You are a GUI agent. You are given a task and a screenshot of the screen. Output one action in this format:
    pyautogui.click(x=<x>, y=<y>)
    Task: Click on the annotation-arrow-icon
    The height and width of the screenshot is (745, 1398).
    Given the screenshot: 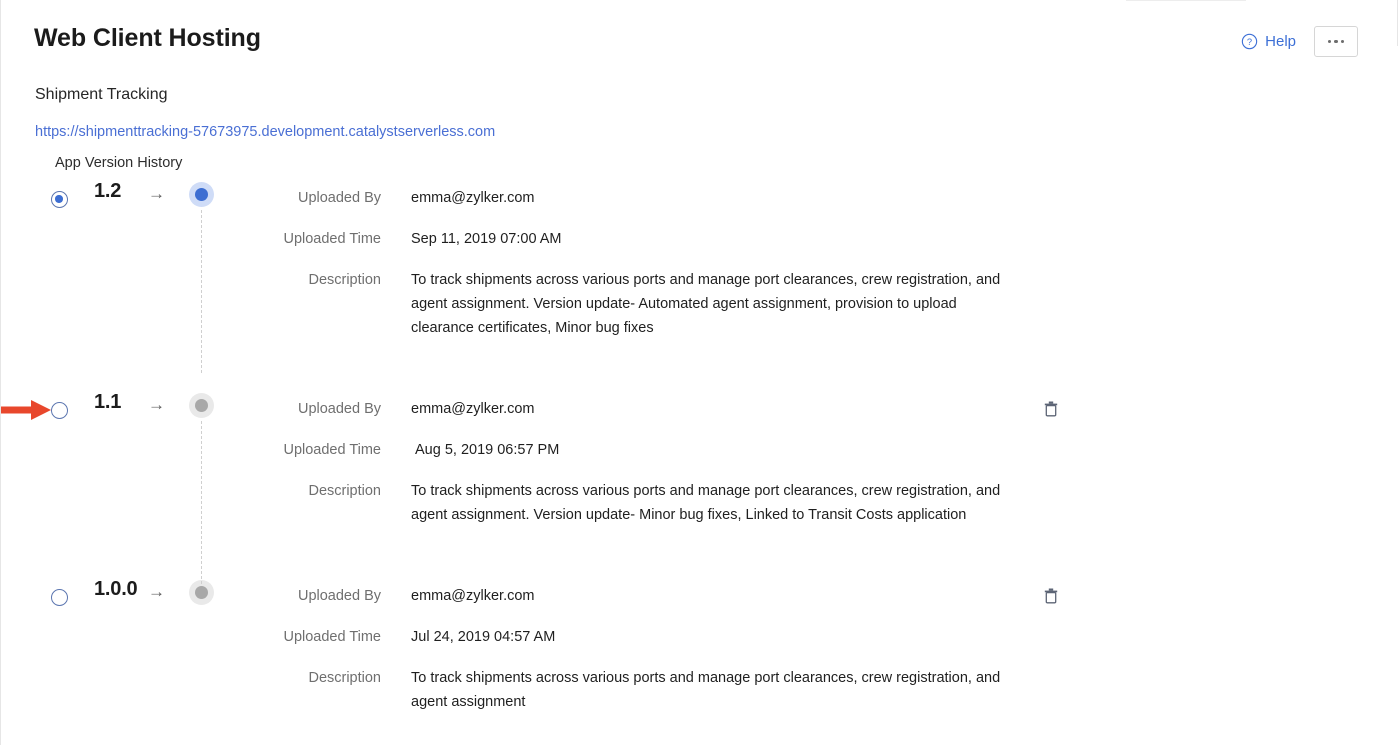 What is the action you would take?
    pyautogui.click(x=27, y=410)
    